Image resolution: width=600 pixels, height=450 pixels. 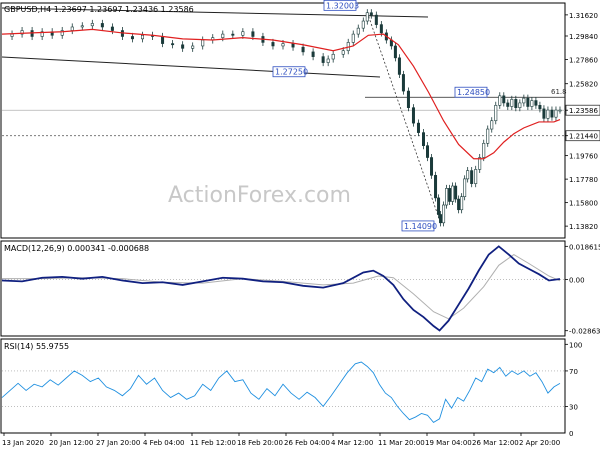 What do you see at coordinates (571, 434) in the screenshot?
I see `rsi-tick-label: 0` at bounding box center [571, 434].